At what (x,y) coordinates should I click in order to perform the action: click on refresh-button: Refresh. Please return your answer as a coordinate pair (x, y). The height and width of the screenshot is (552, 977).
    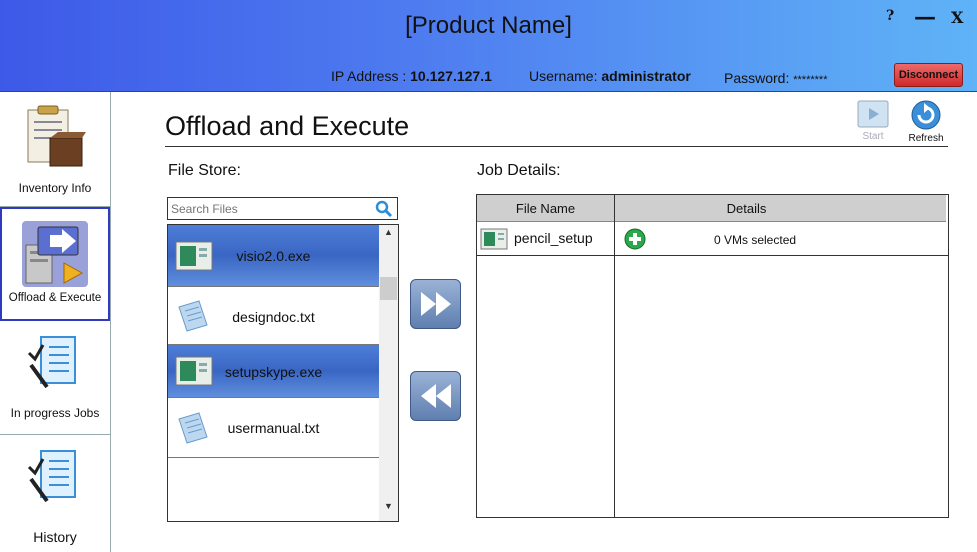
    Looking at the image, I should click on (926, 122).